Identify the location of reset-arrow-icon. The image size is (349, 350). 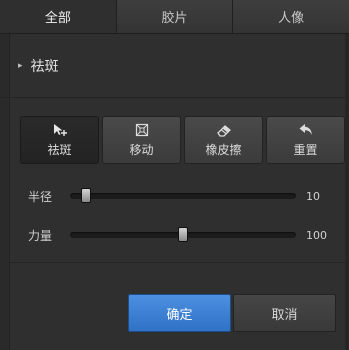
(305, 129).